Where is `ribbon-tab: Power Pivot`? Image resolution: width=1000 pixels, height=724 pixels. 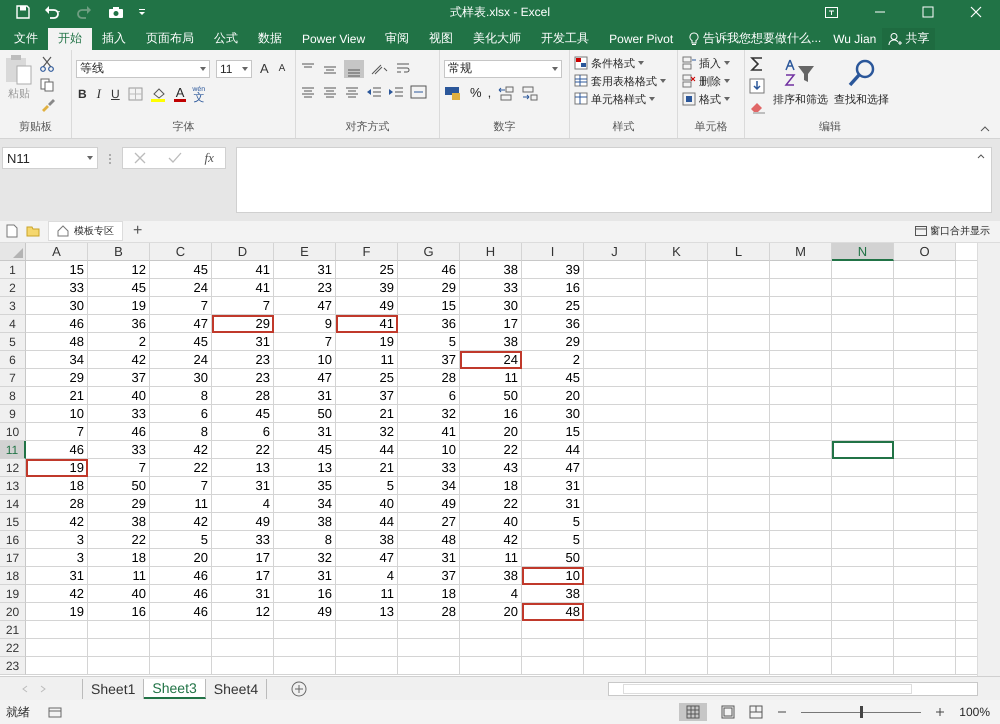 ribbon-tab: Power Pivot is located at coordinates (641, 39).